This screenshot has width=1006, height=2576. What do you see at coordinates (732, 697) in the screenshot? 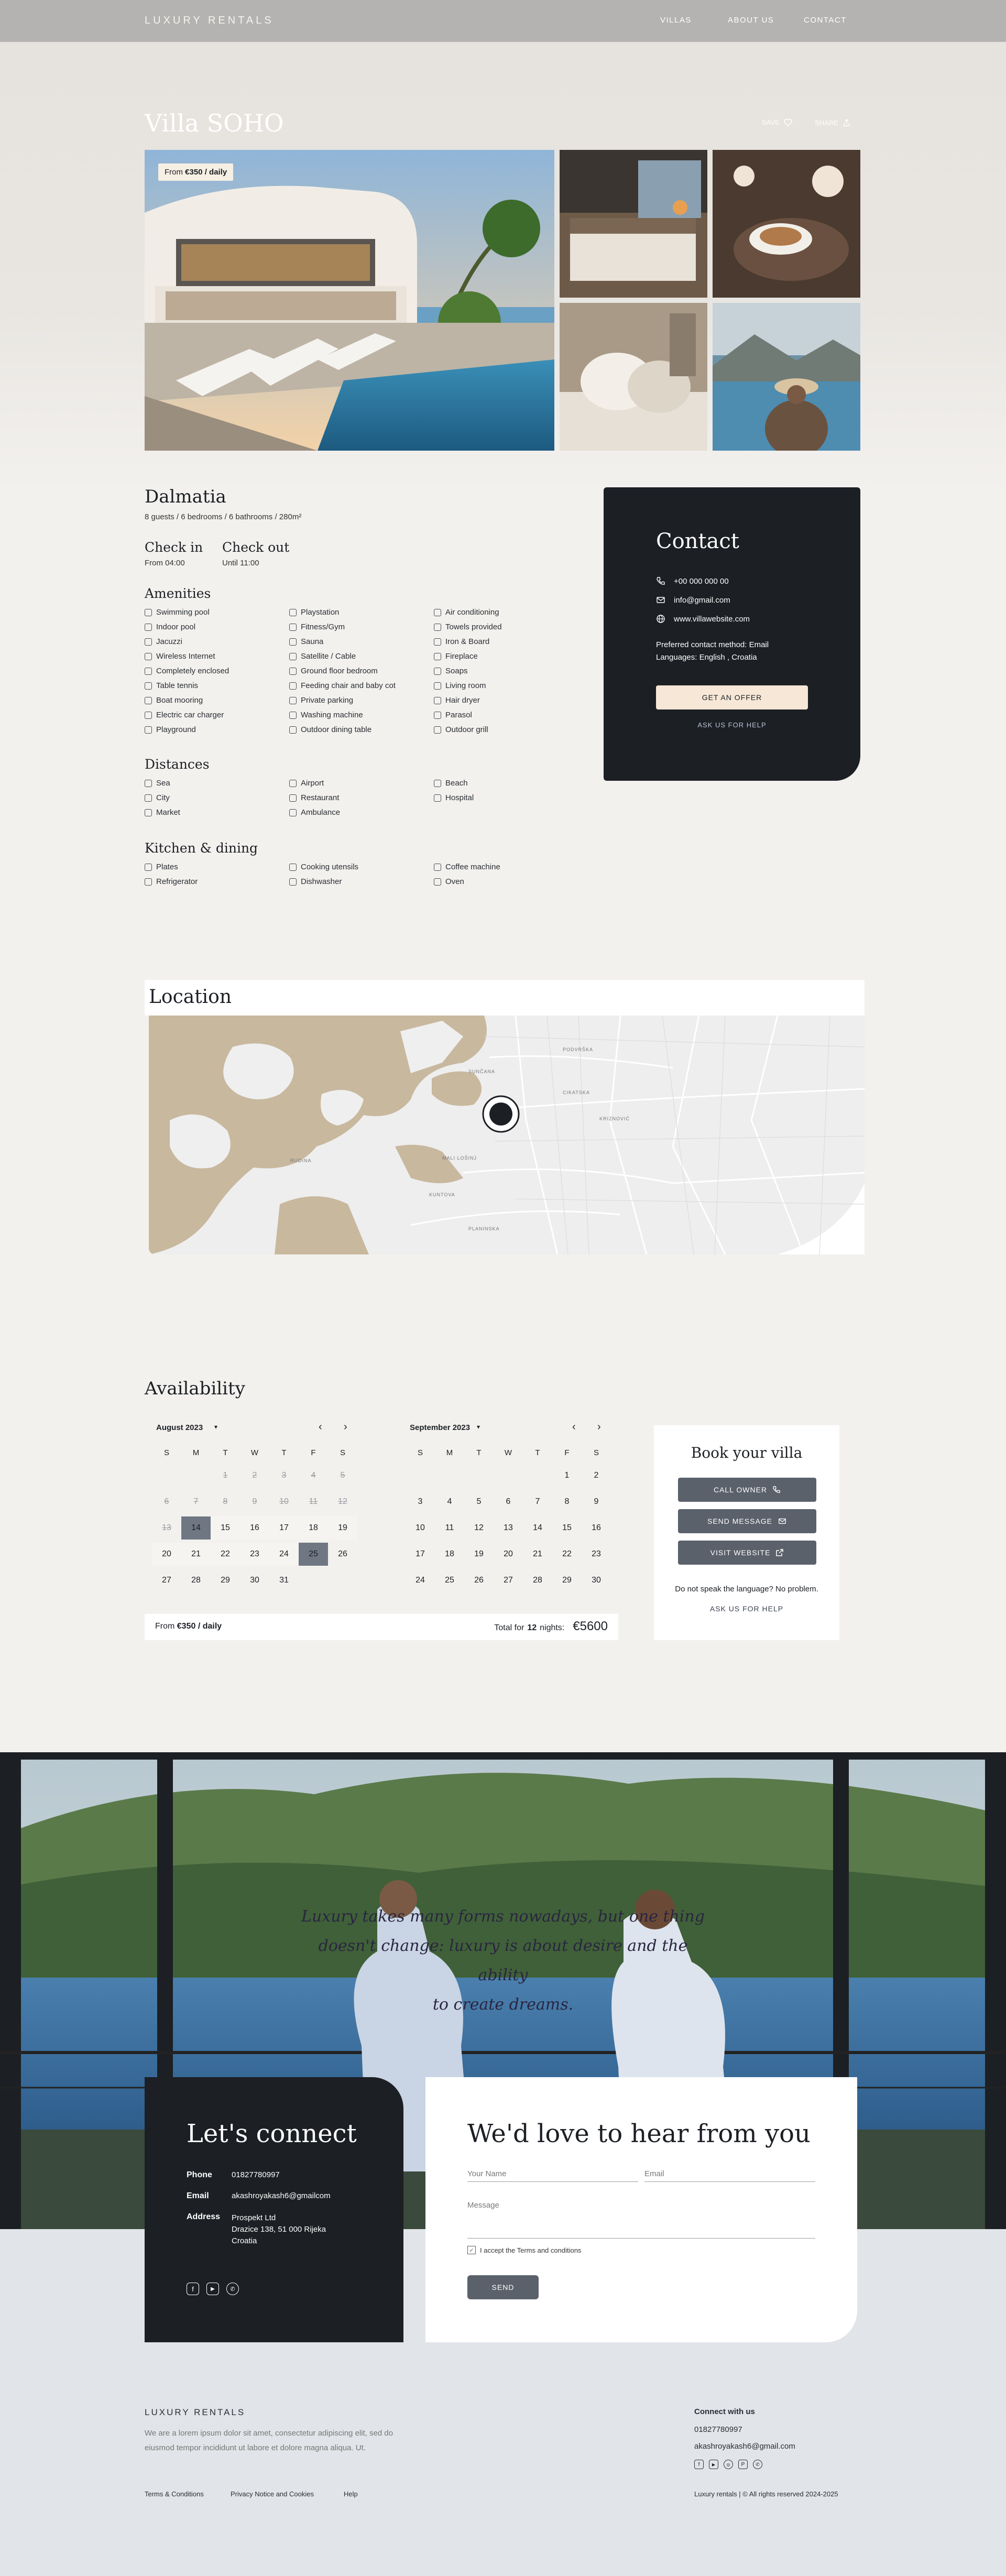
I see `get-offer-button: GET AN OFFER` at bounding box center [732, 697].